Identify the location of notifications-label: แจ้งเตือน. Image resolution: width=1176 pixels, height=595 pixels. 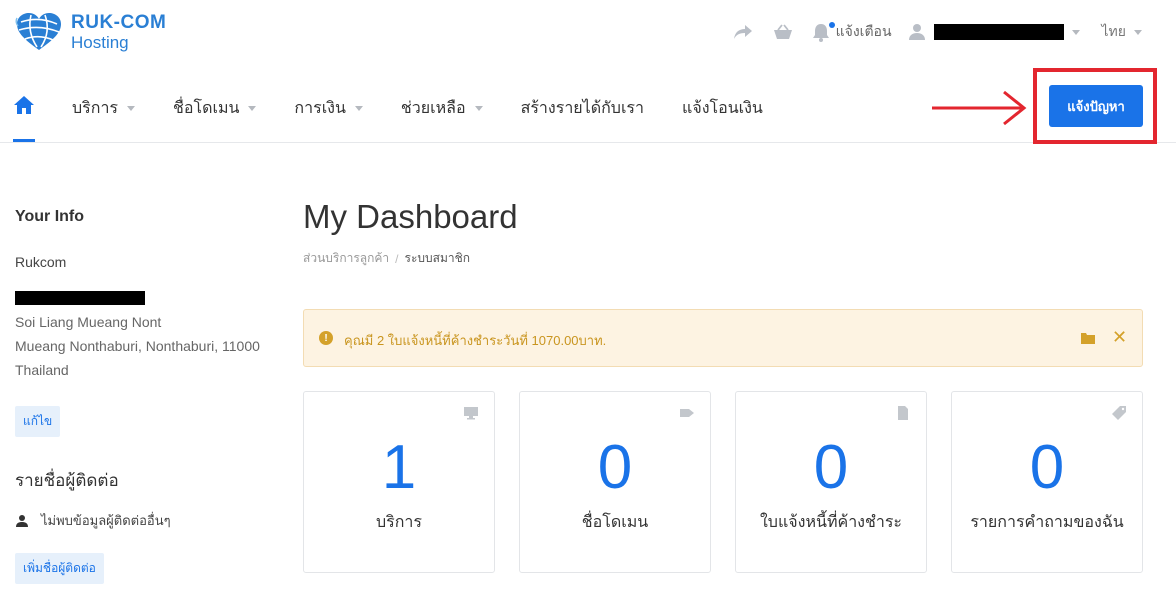
(863, 31).